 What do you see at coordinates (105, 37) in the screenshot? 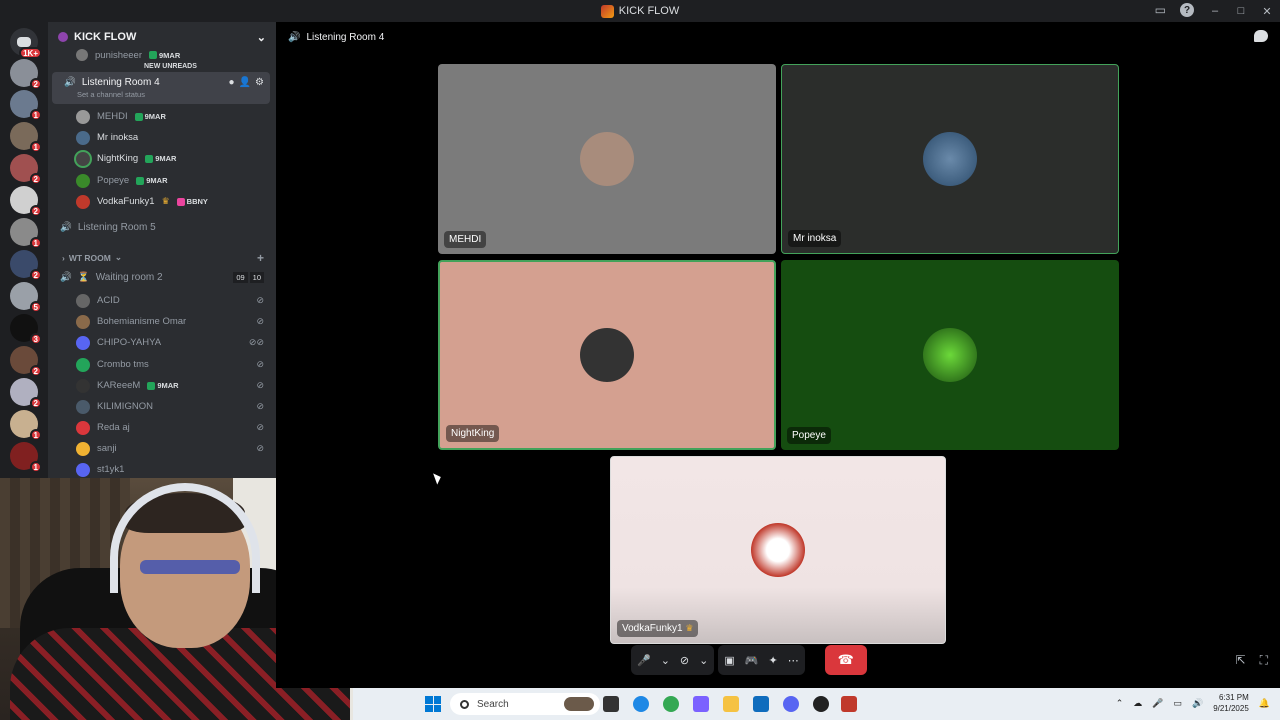
I see `server-name: KICK FLOW` at bounding box center [105, 37].